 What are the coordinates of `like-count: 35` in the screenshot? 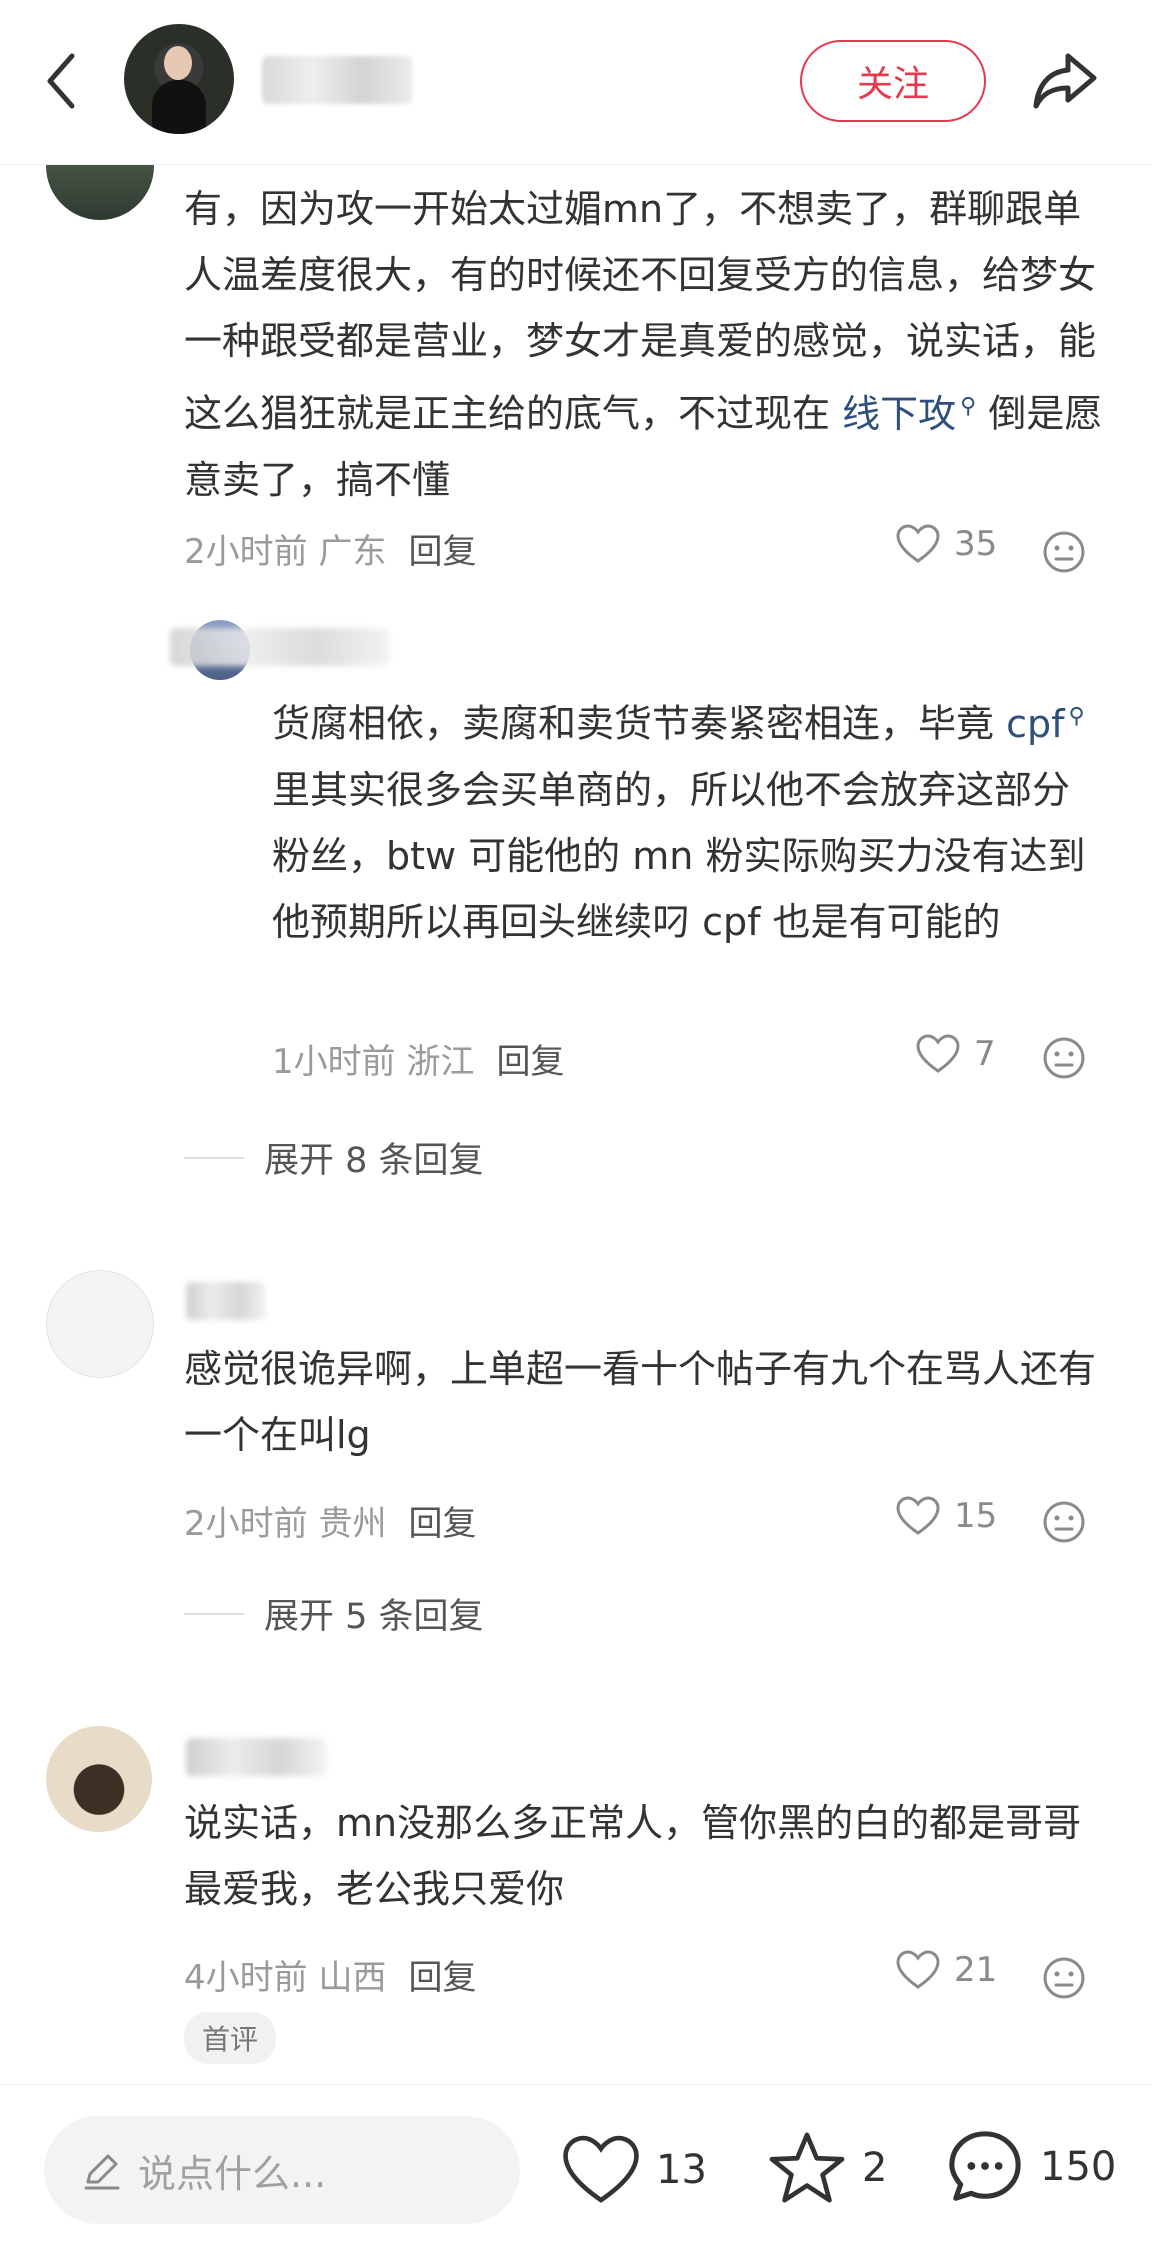 It's located at (976, 544).